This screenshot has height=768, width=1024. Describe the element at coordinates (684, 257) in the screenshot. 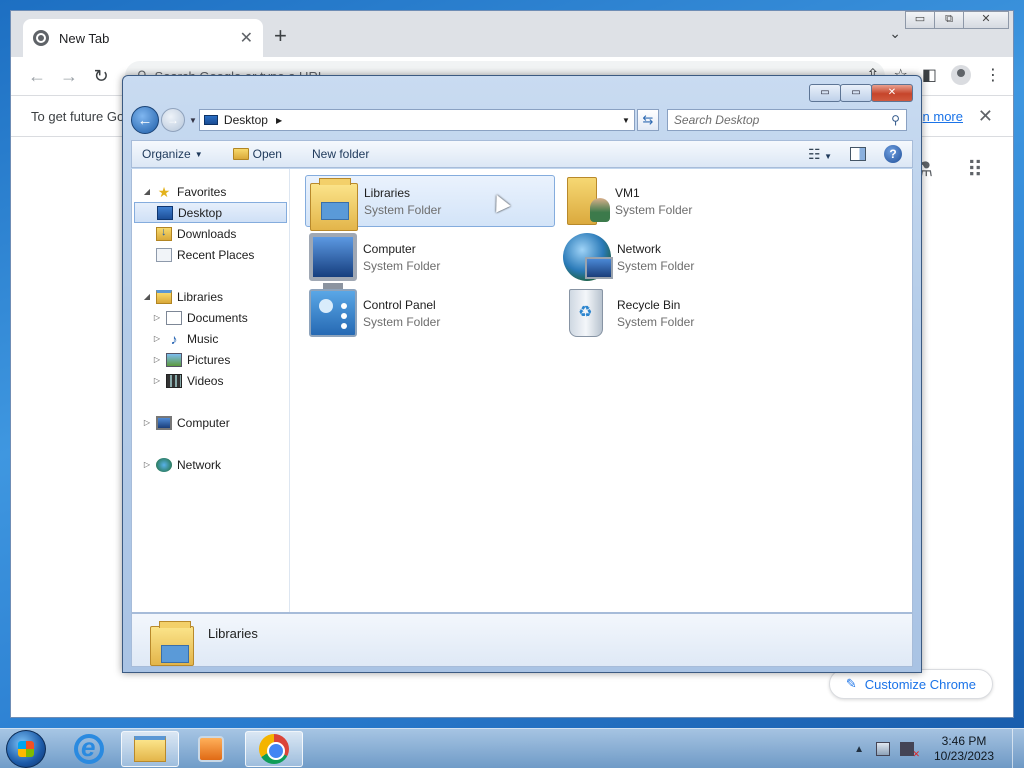

I see `item-network: Network System Folder` at that location.